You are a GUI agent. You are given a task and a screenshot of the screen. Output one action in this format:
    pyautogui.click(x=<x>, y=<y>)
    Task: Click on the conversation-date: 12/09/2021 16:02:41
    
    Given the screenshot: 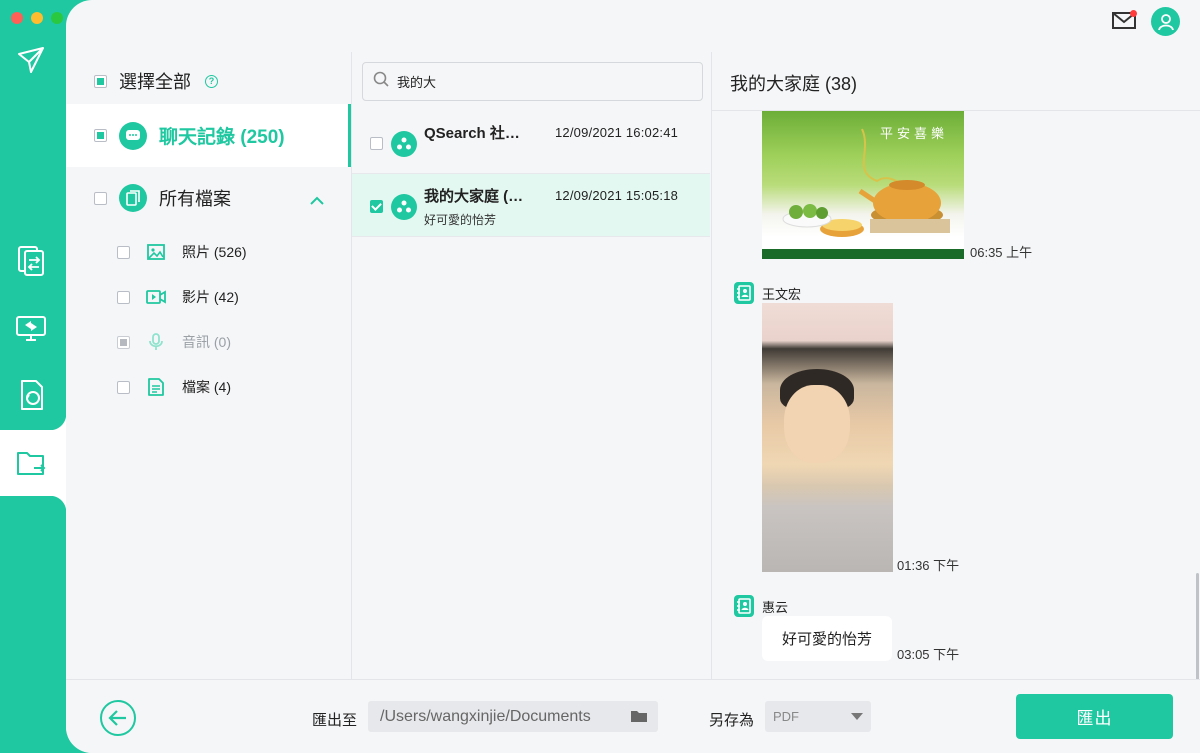 What is the action you would take?
    pyautogui.click(x=617, y=132)
    